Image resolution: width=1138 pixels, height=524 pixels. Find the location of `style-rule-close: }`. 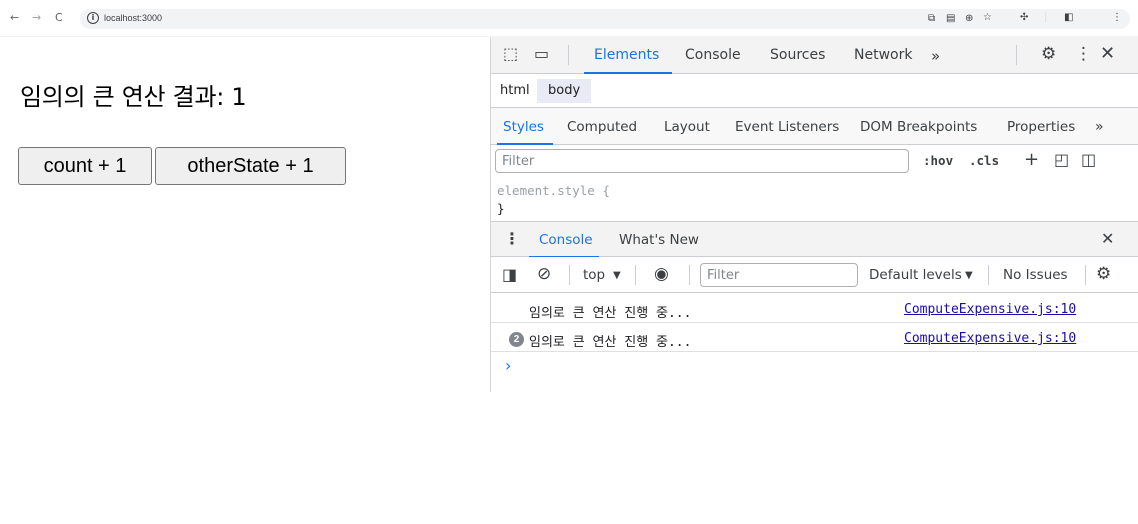

style-rule-close: } is located at coordinates (501, 208).